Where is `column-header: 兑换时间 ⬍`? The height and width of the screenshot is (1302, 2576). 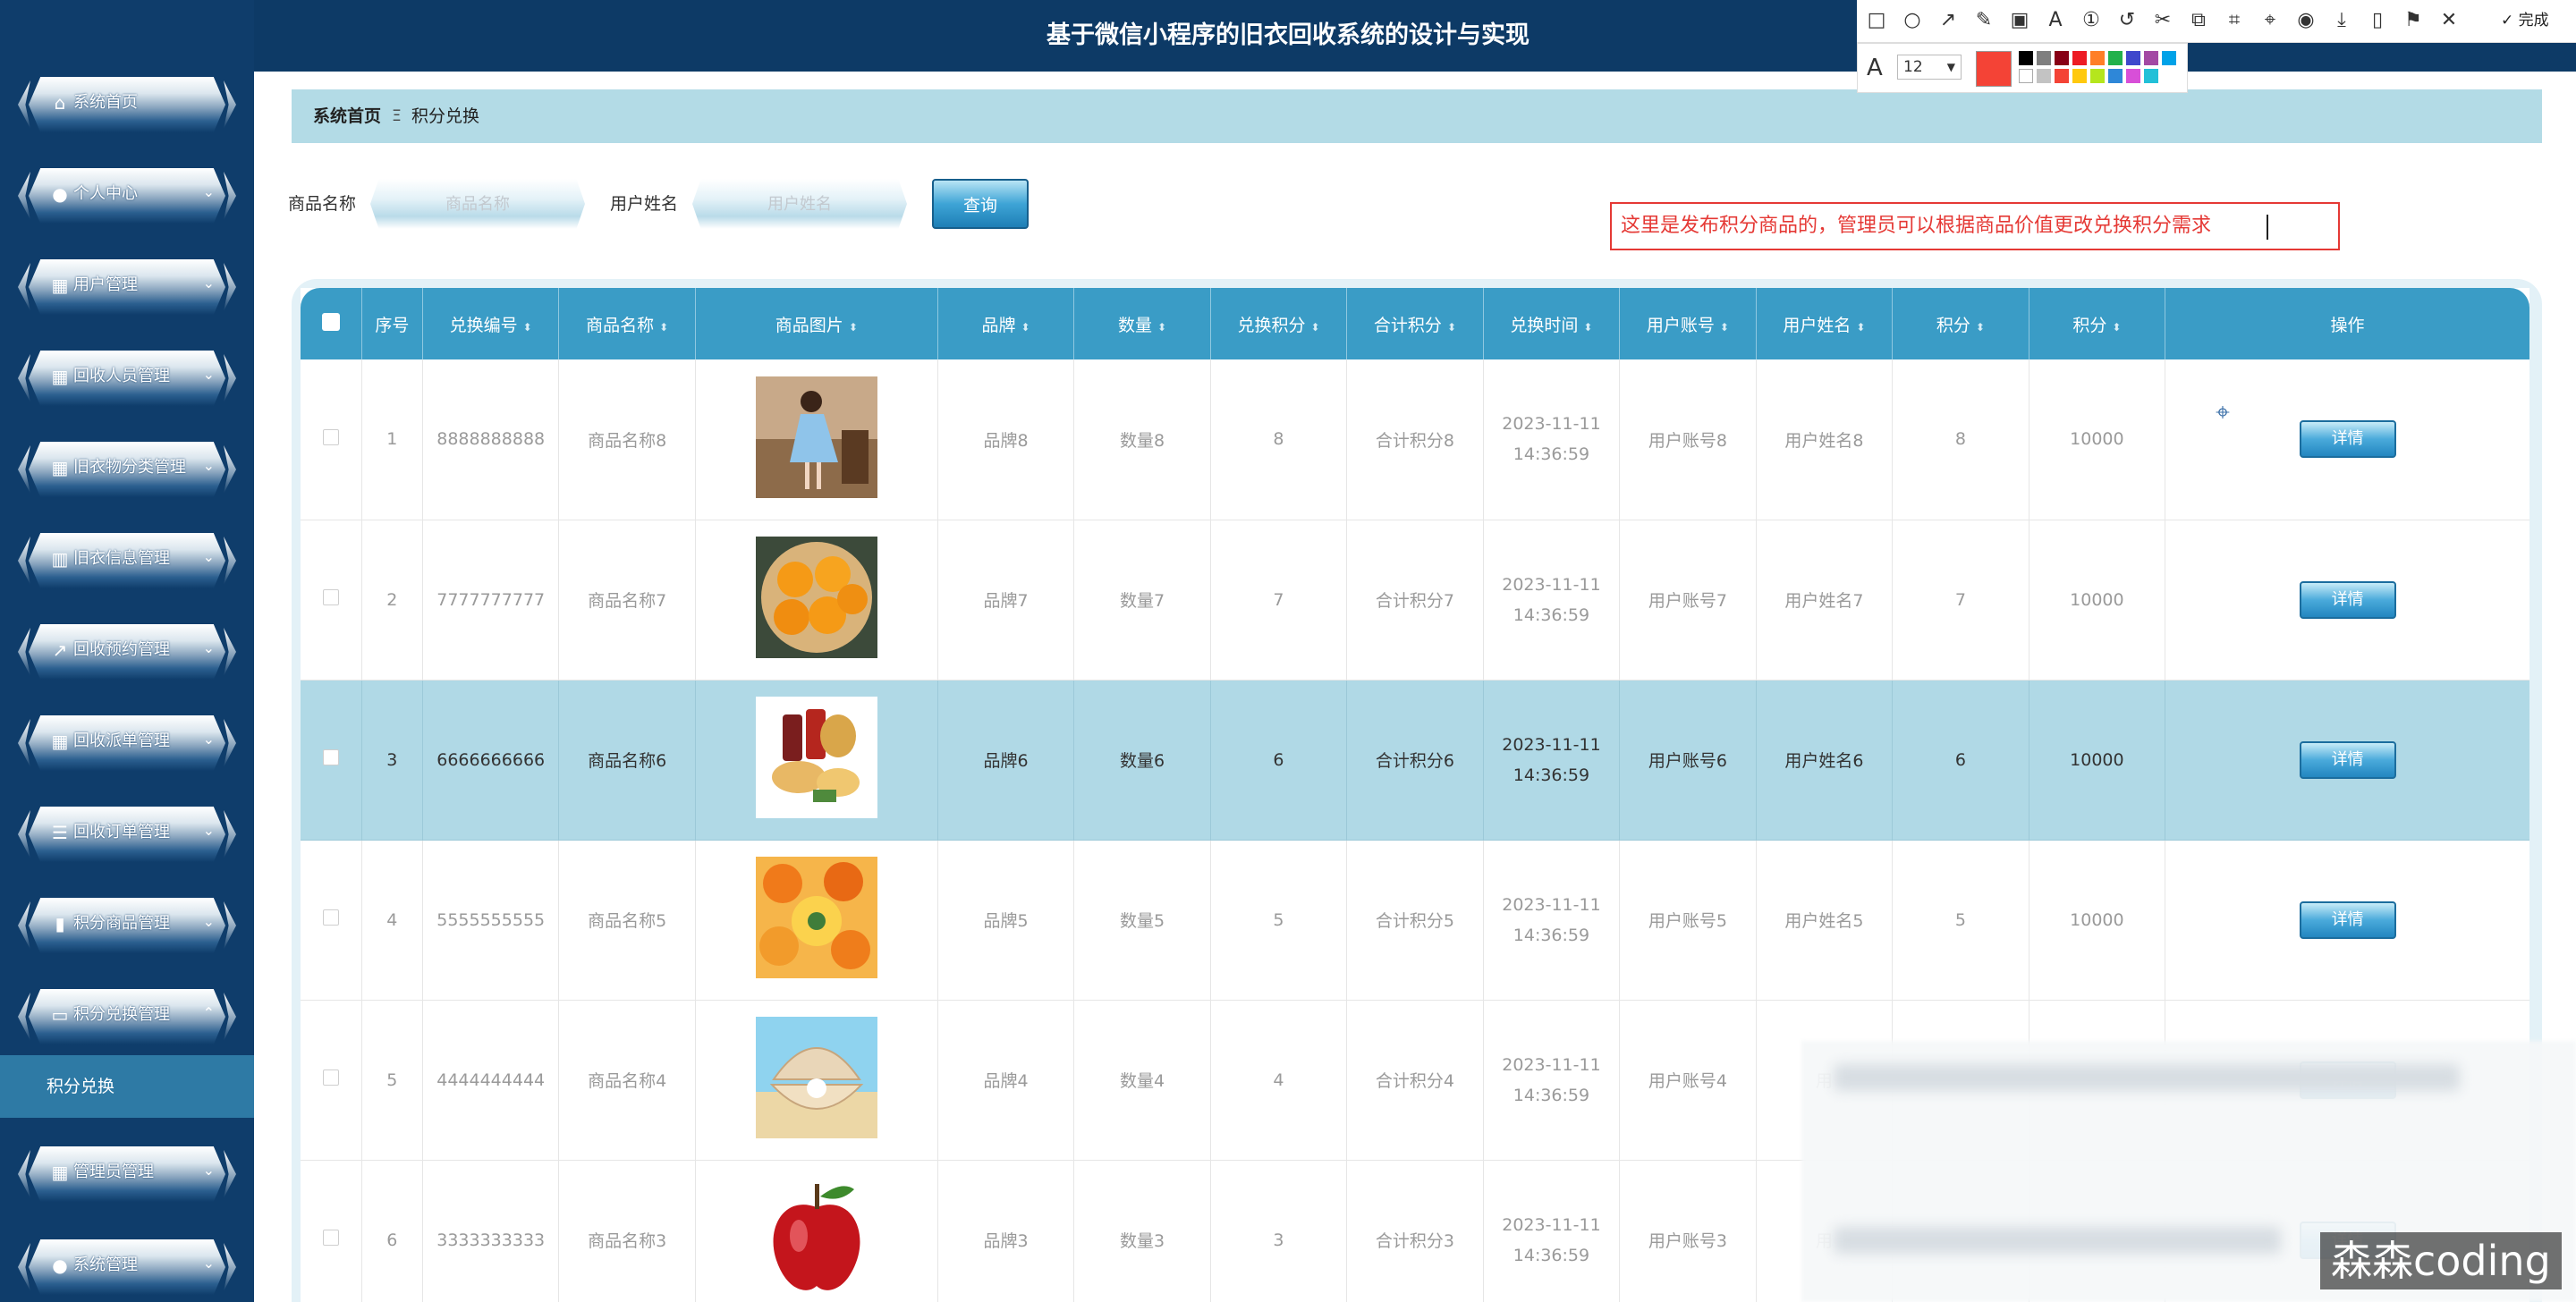
column-header: 兑换时间 ⬍ is located at coordinates (1551, 323).